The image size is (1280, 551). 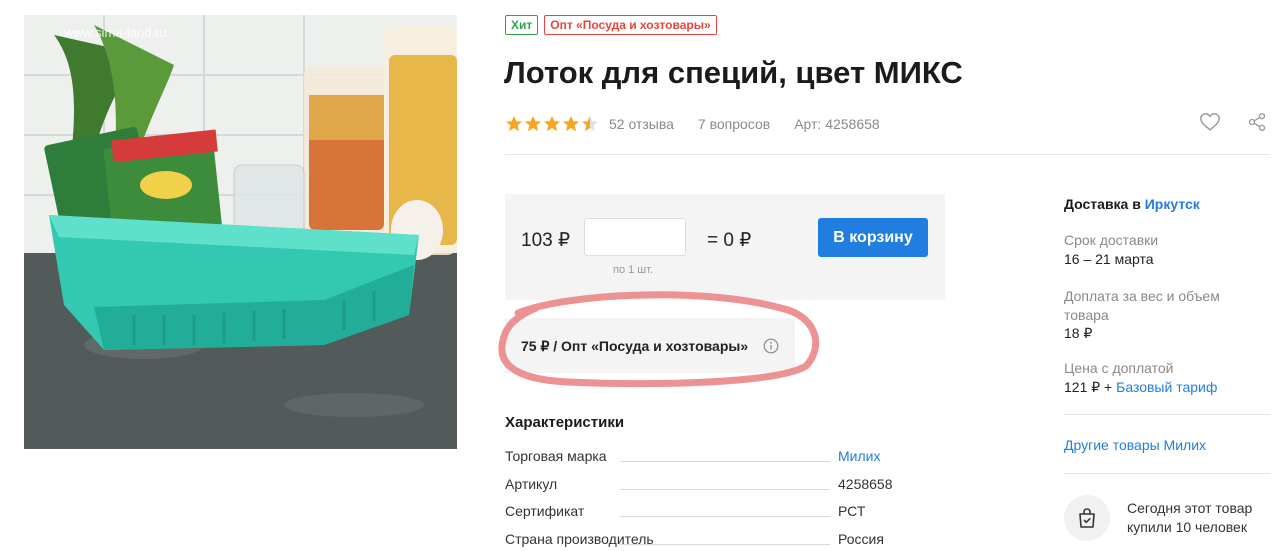 What do you see at coordinates (1135, 445) in the screenshot?
I see `other-goods-link: Другие товары Милих` at bounding box center [1135, 445].